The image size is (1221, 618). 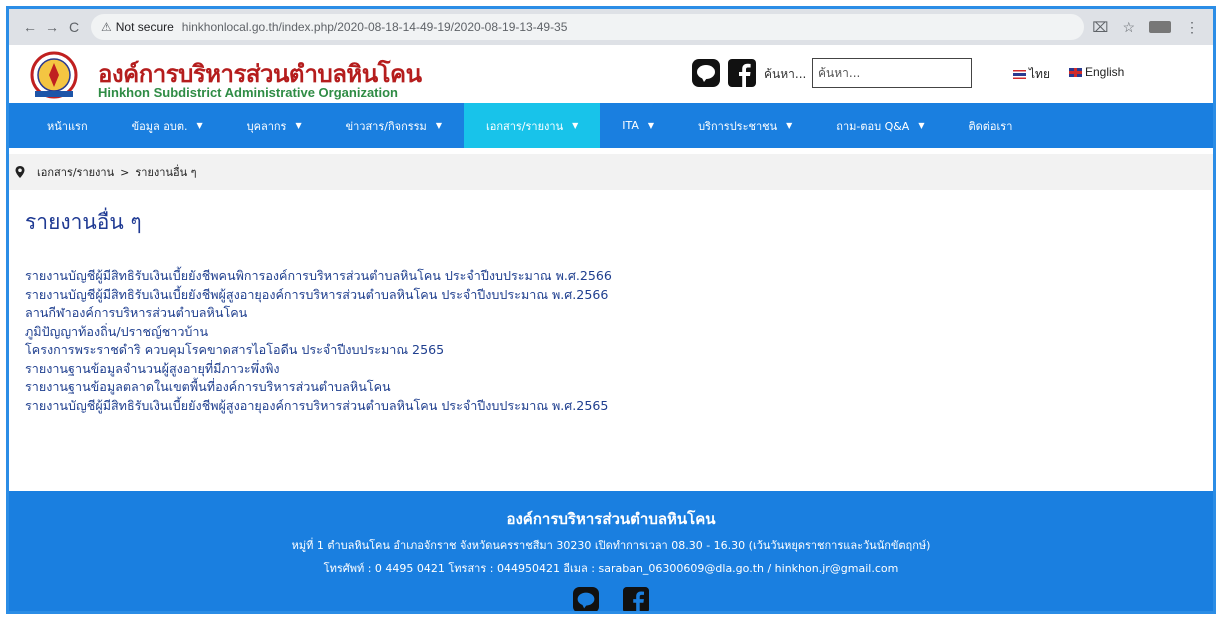 What do you see at coordinates (30, 27) in the screenshot?
I see `arrow-left-icon: ←` at bounding box center [30, 27].